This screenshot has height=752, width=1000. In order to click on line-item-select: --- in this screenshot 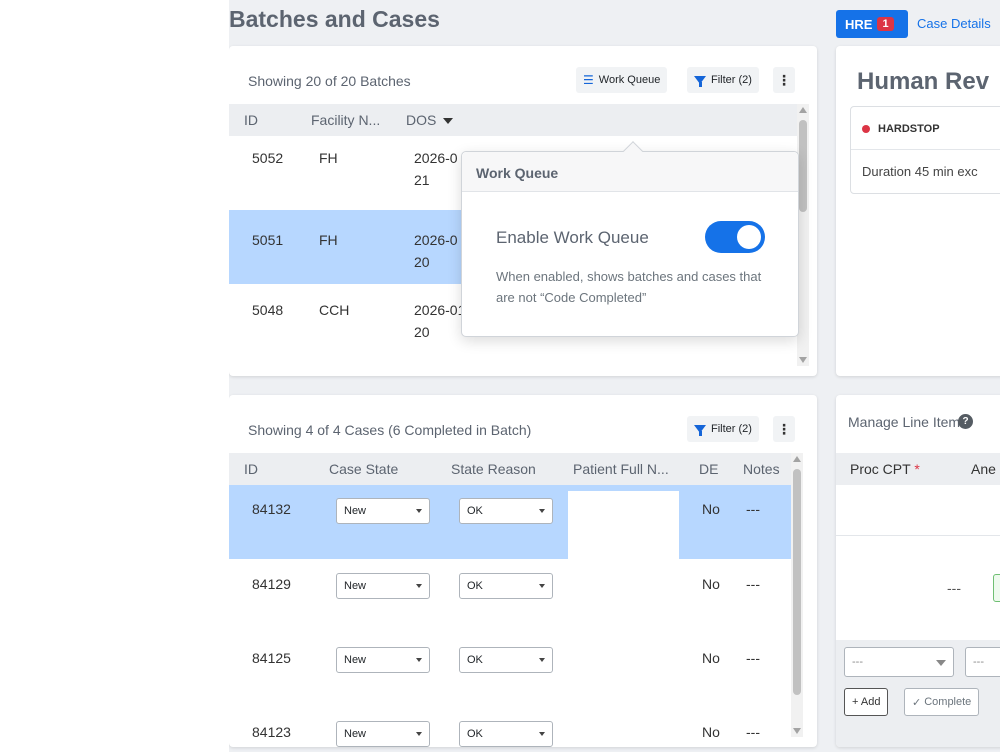, I will do `click(899, 662)`.